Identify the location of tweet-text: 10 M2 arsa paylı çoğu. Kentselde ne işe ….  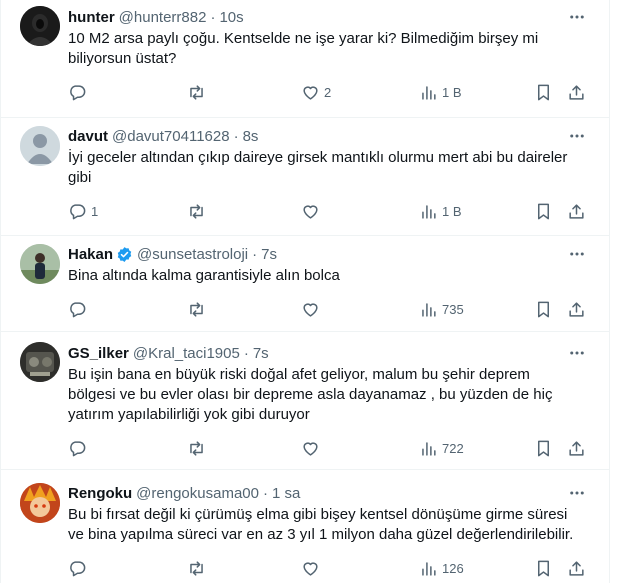
(333, 49).